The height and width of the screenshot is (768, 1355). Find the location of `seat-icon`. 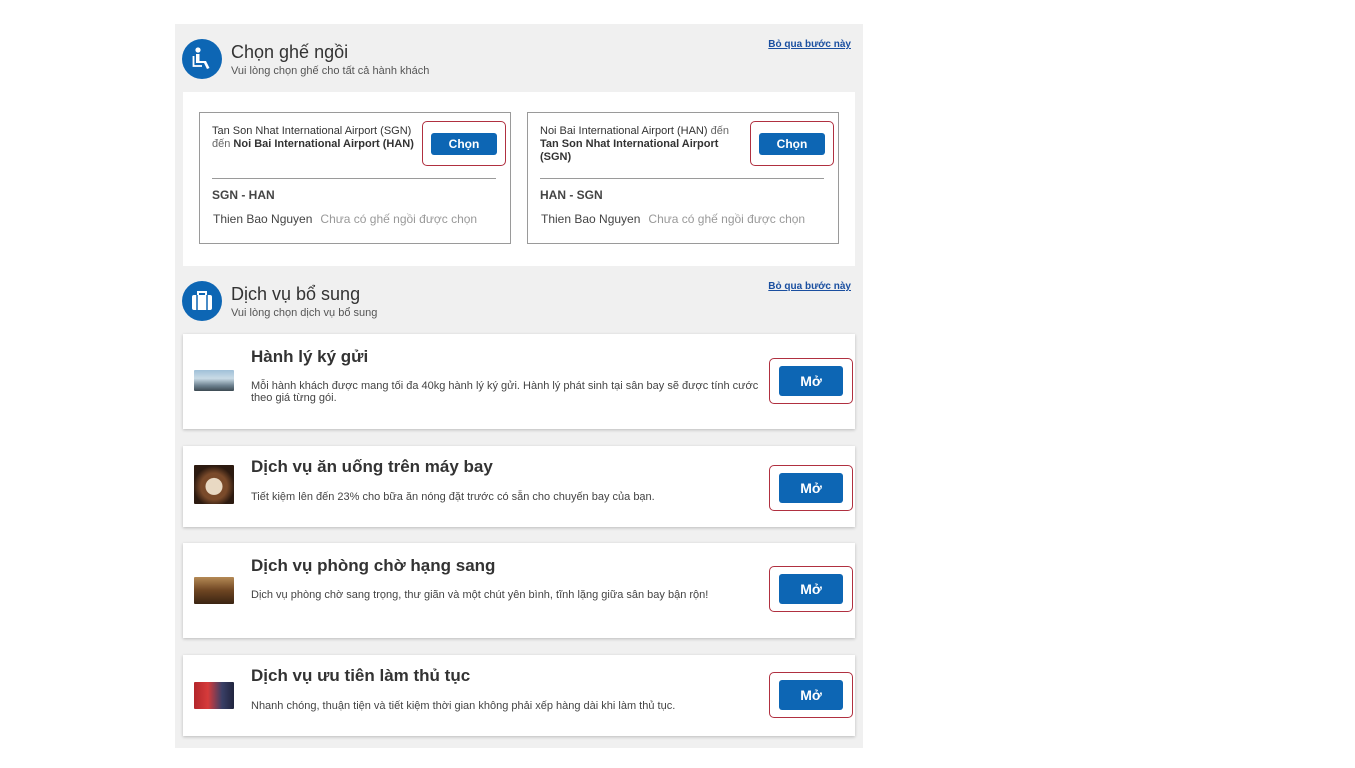

seat-icon is located at coordinates (202, 59).